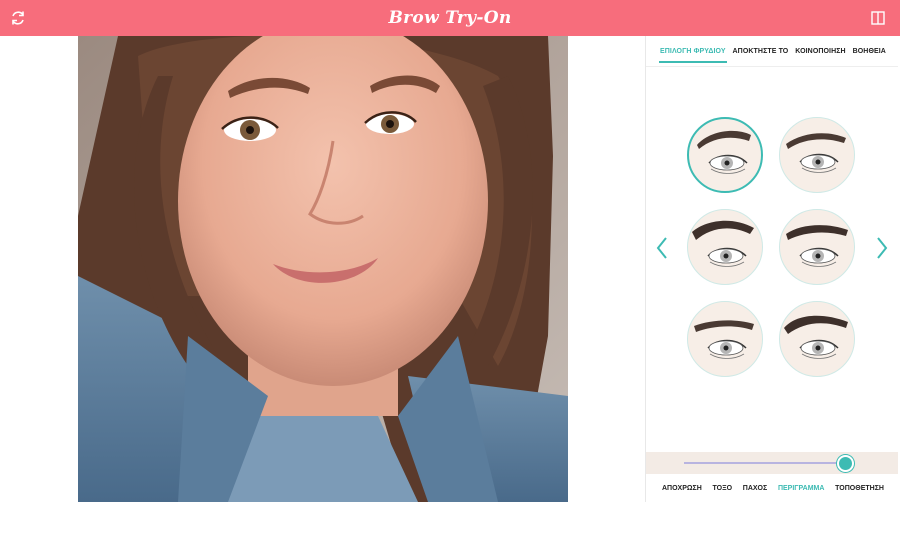  I want to click on app-header: Brow Try-On, so click(450, 18).